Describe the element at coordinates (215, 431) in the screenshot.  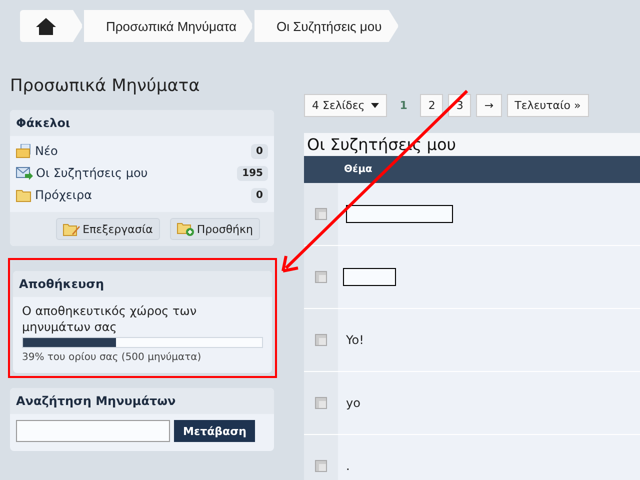
I see `go-button: Μετάβαση` at that location.